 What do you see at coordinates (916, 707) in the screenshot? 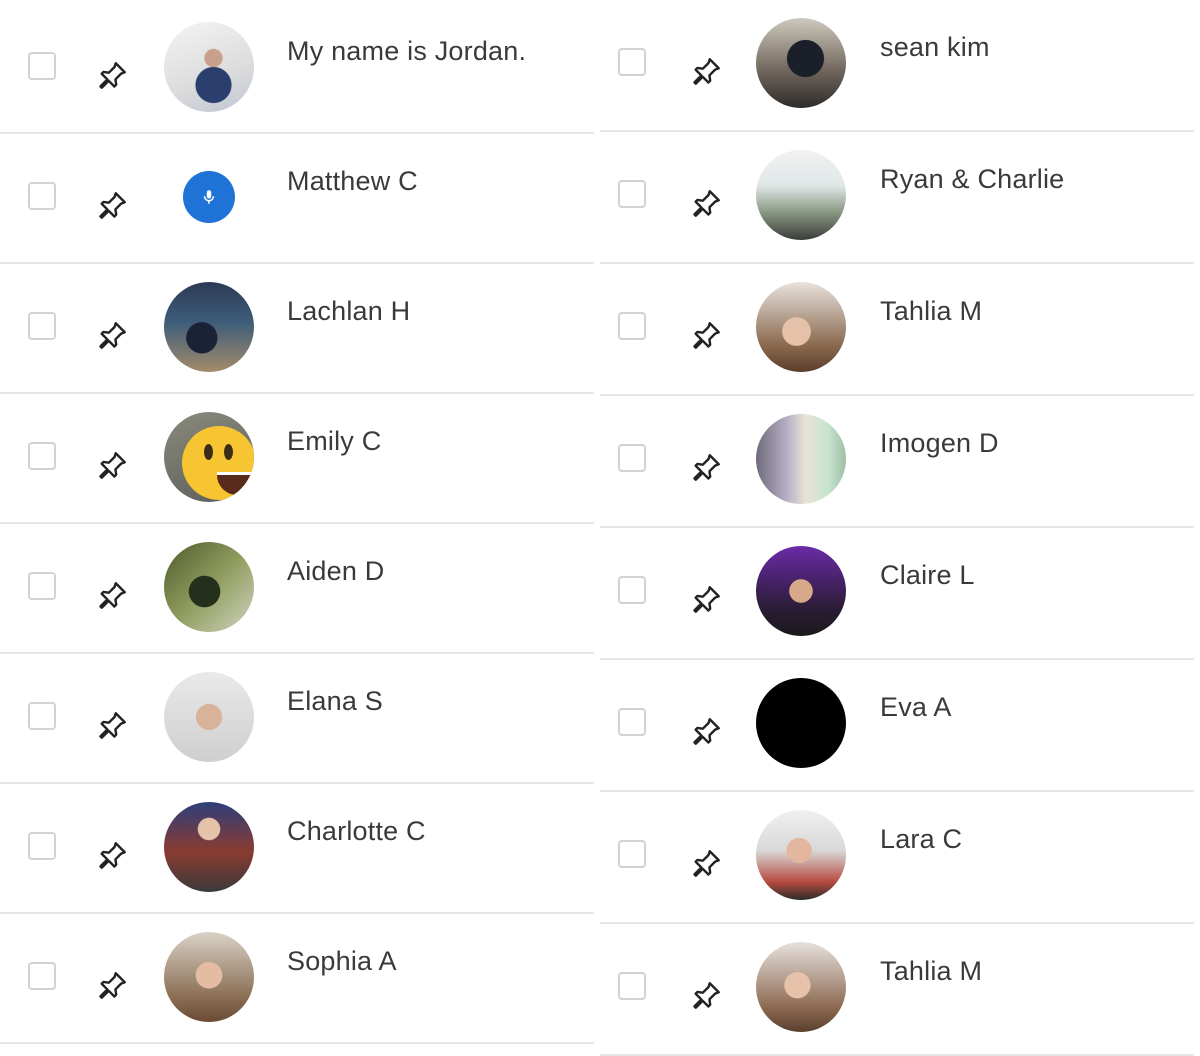
I see `participant-name: Eva A` at bounding box center [916, 707].